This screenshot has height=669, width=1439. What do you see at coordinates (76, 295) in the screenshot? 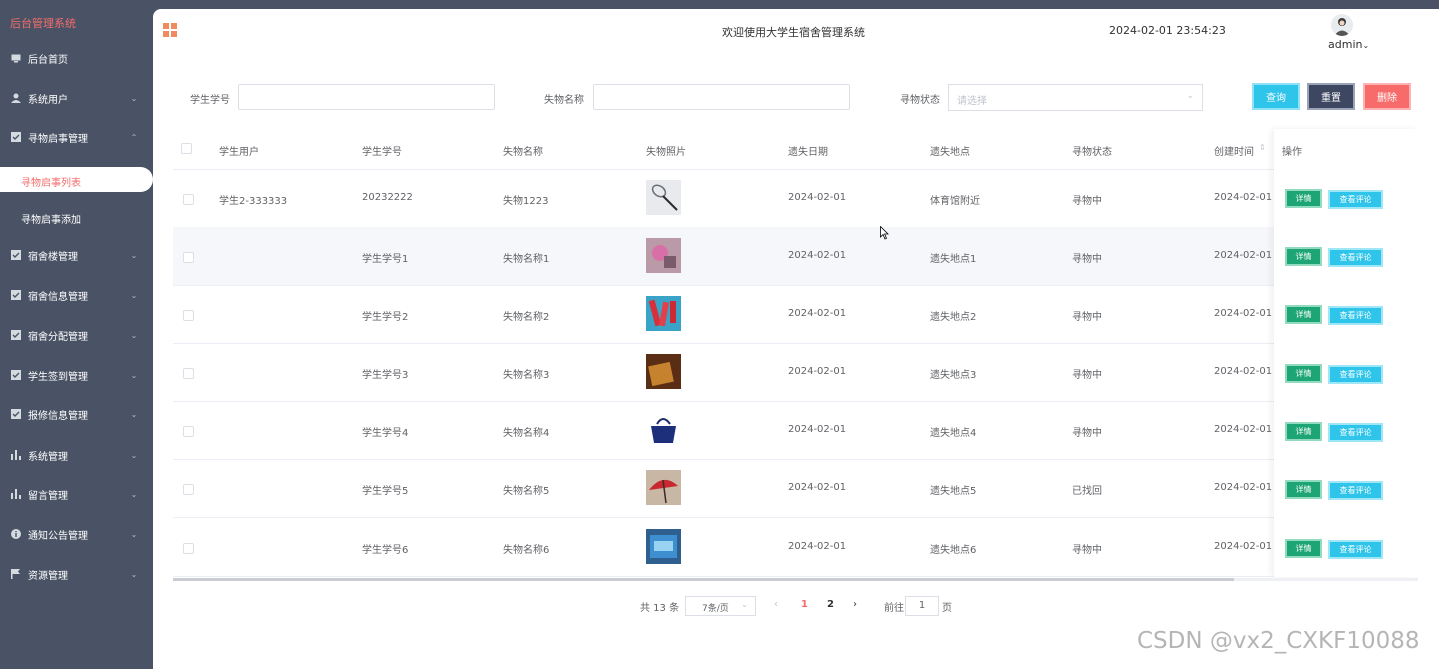
I see `sidebar-item-dorm-info: 宿舍信息管理 ⌄` at bounding box center [76, 295].